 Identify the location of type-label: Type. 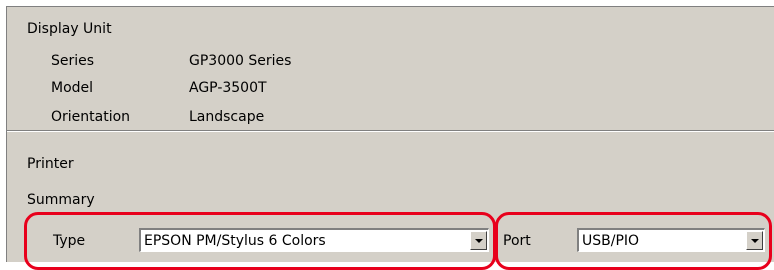
(69, 241).